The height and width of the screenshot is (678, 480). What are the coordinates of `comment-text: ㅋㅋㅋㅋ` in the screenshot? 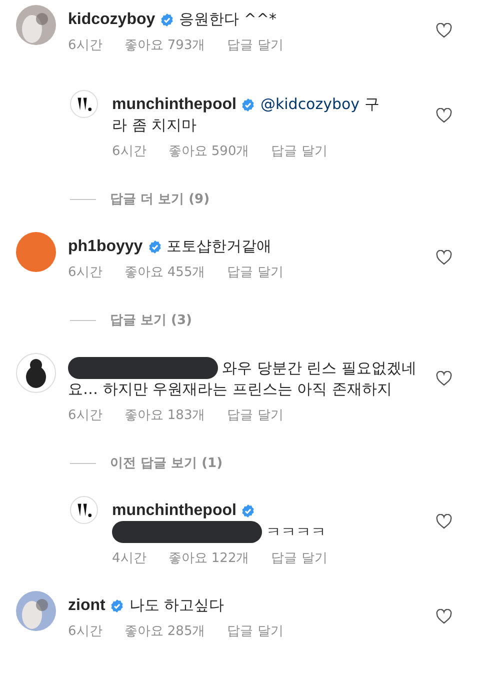 It's located at (296, 532).